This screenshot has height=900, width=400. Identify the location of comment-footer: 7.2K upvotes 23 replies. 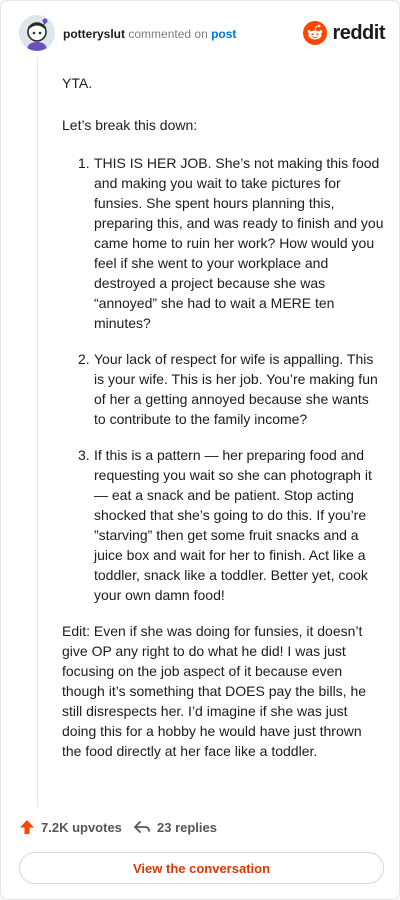
(200, 828).